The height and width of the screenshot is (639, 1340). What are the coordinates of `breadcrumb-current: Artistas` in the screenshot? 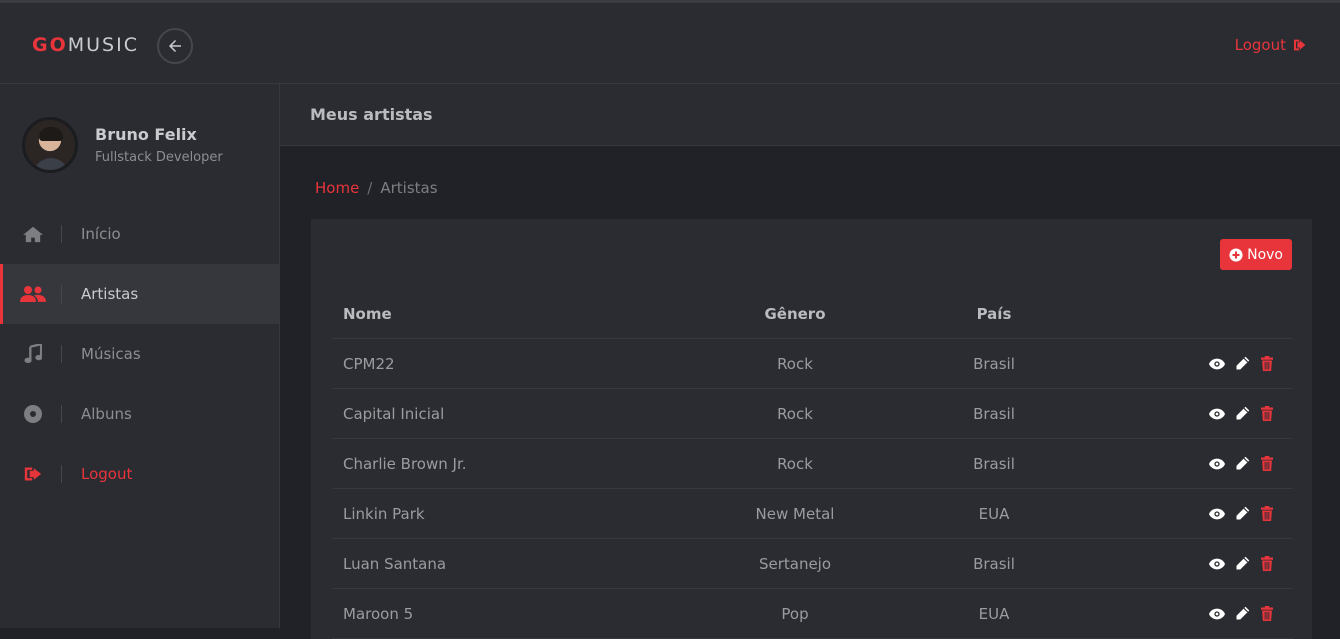 It's located at (409, 188).